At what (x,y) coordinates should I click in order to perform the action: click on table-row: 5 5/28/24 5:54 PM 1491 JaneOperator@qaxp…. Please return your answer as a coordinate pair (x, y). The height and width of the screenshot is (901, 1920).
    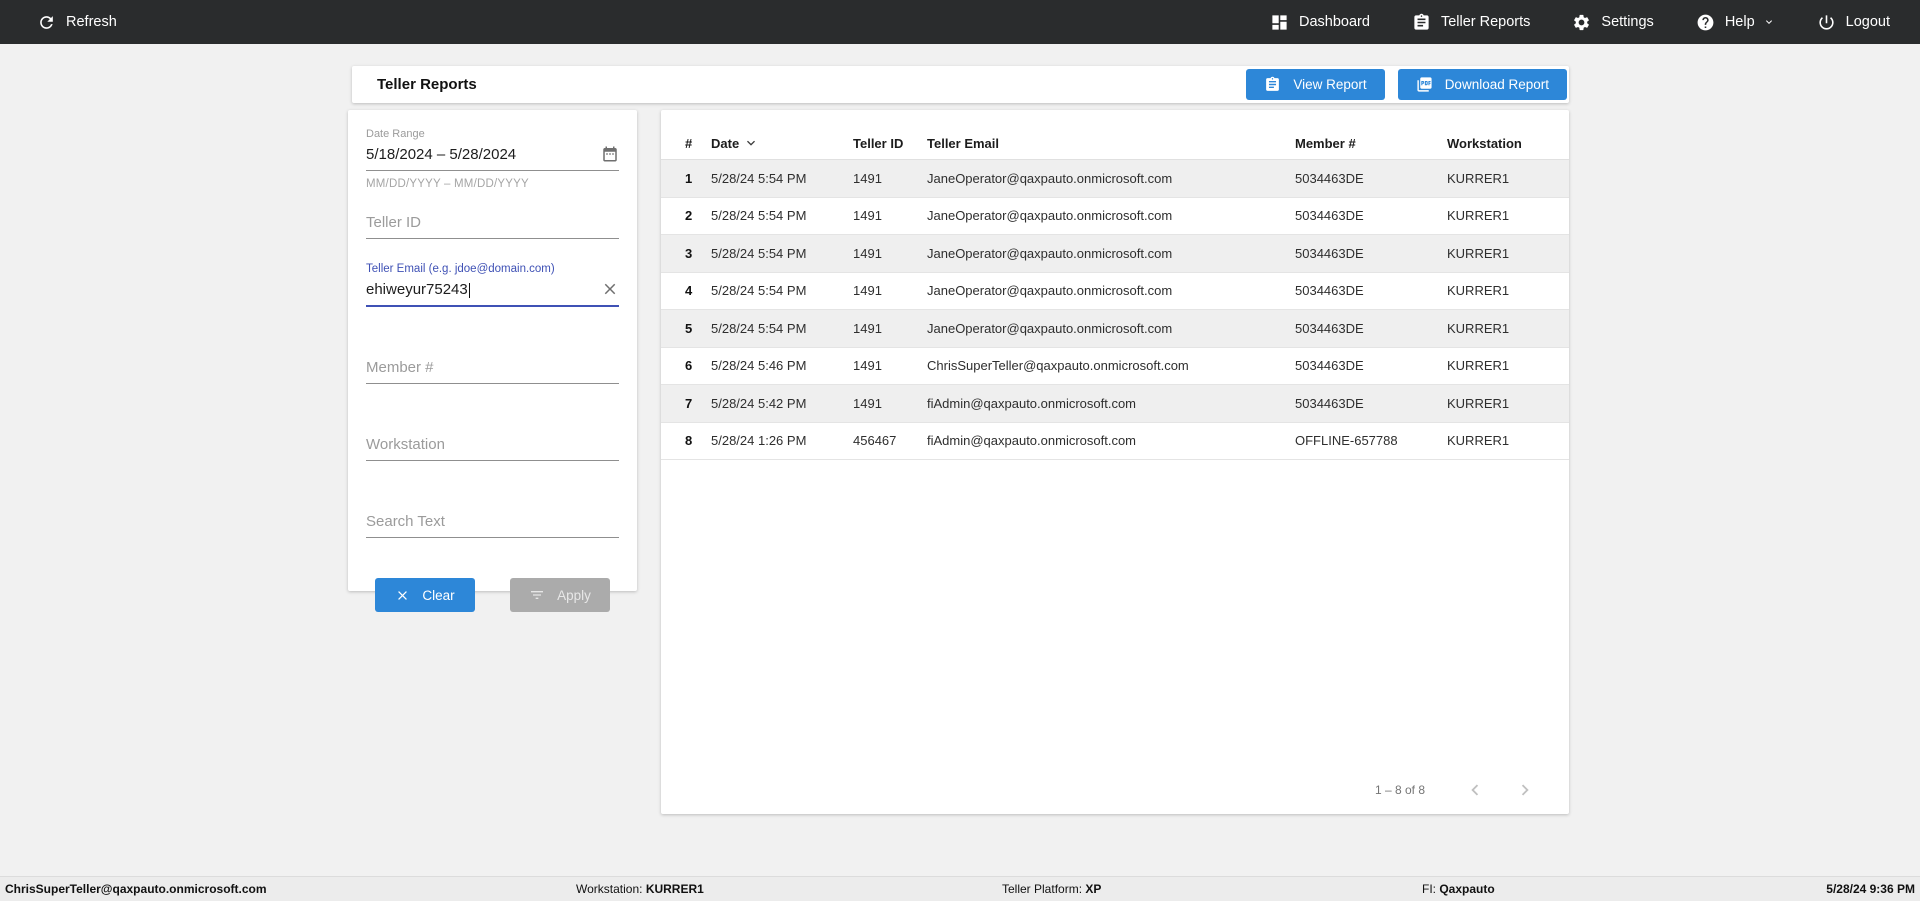
    Looking at the image, I should click on (1115, 329).